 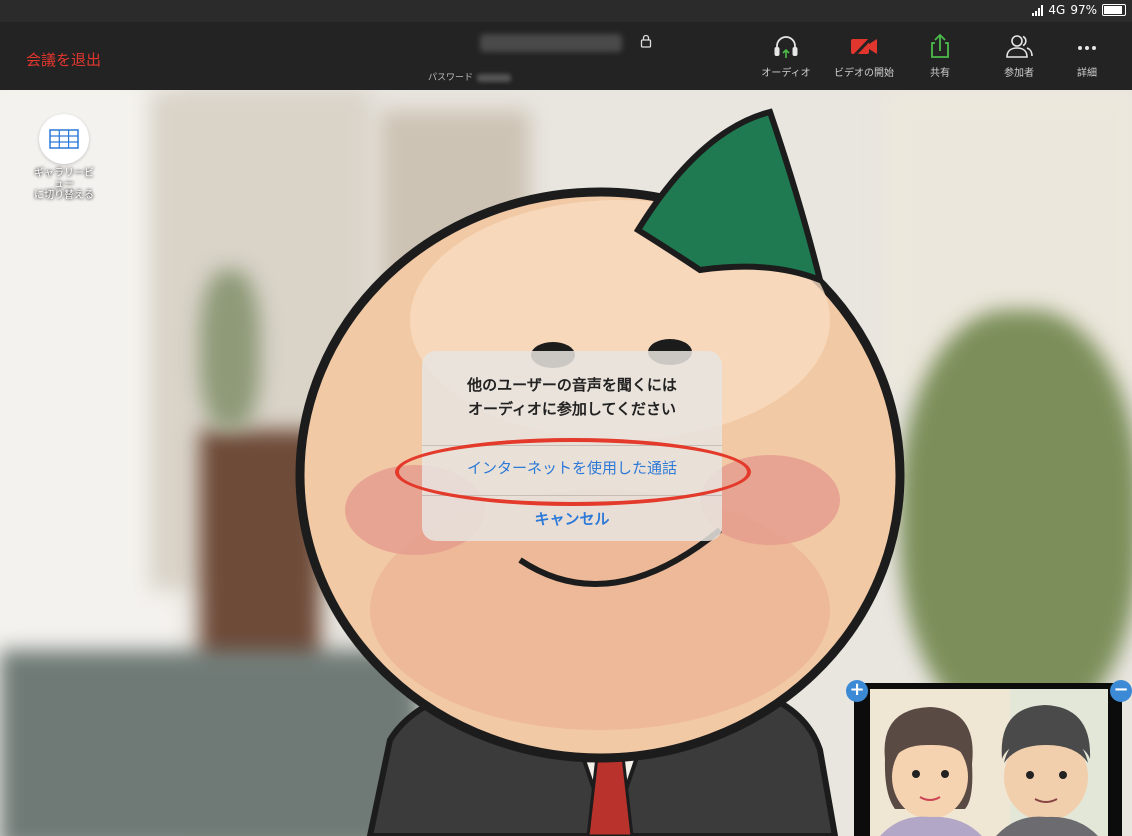 What do you see at coordinates (857, 691) in the screenshot?
I see `expand-thumbnail-button: +` at bounding box center [857, 691].